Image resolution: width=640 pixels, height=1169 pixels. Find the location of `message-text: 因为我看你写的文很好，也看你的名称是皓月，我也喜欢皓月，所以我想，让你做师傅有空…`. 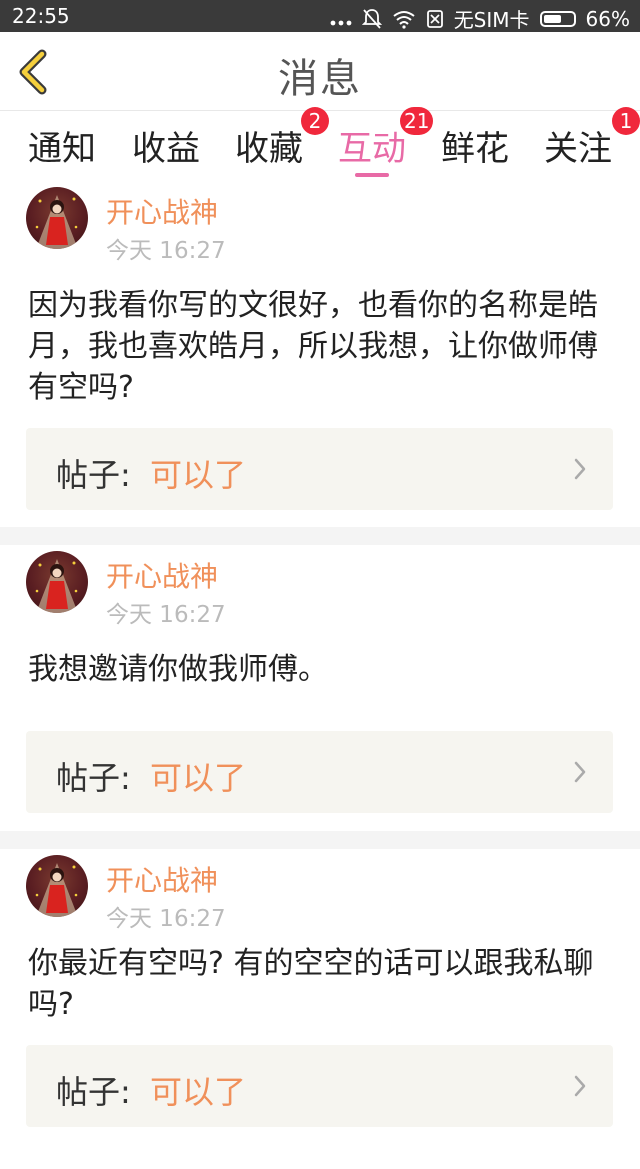

message-text: 因为我看你写的文很好，也看你的名称是皓月，我也喜欢皓月，所以我想，让你做师傅有空… is located at coordinates (313, 346).